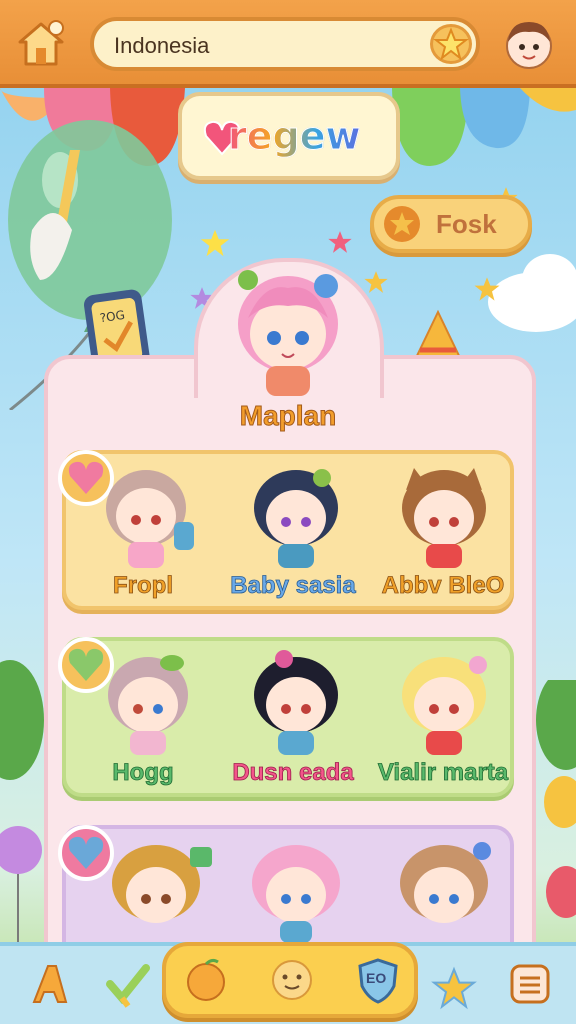  I want to click on badge-label: EO, so click(376, 978).